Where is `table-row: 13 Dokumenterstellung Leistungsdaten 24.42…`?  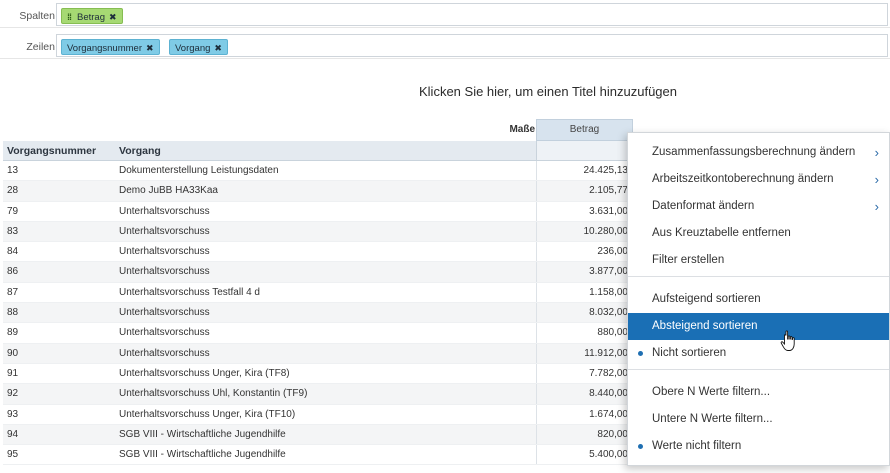 table-row: 13 Dokumenterstellung Leistungsdaten 24.42… is located at coordinates (318, 171).